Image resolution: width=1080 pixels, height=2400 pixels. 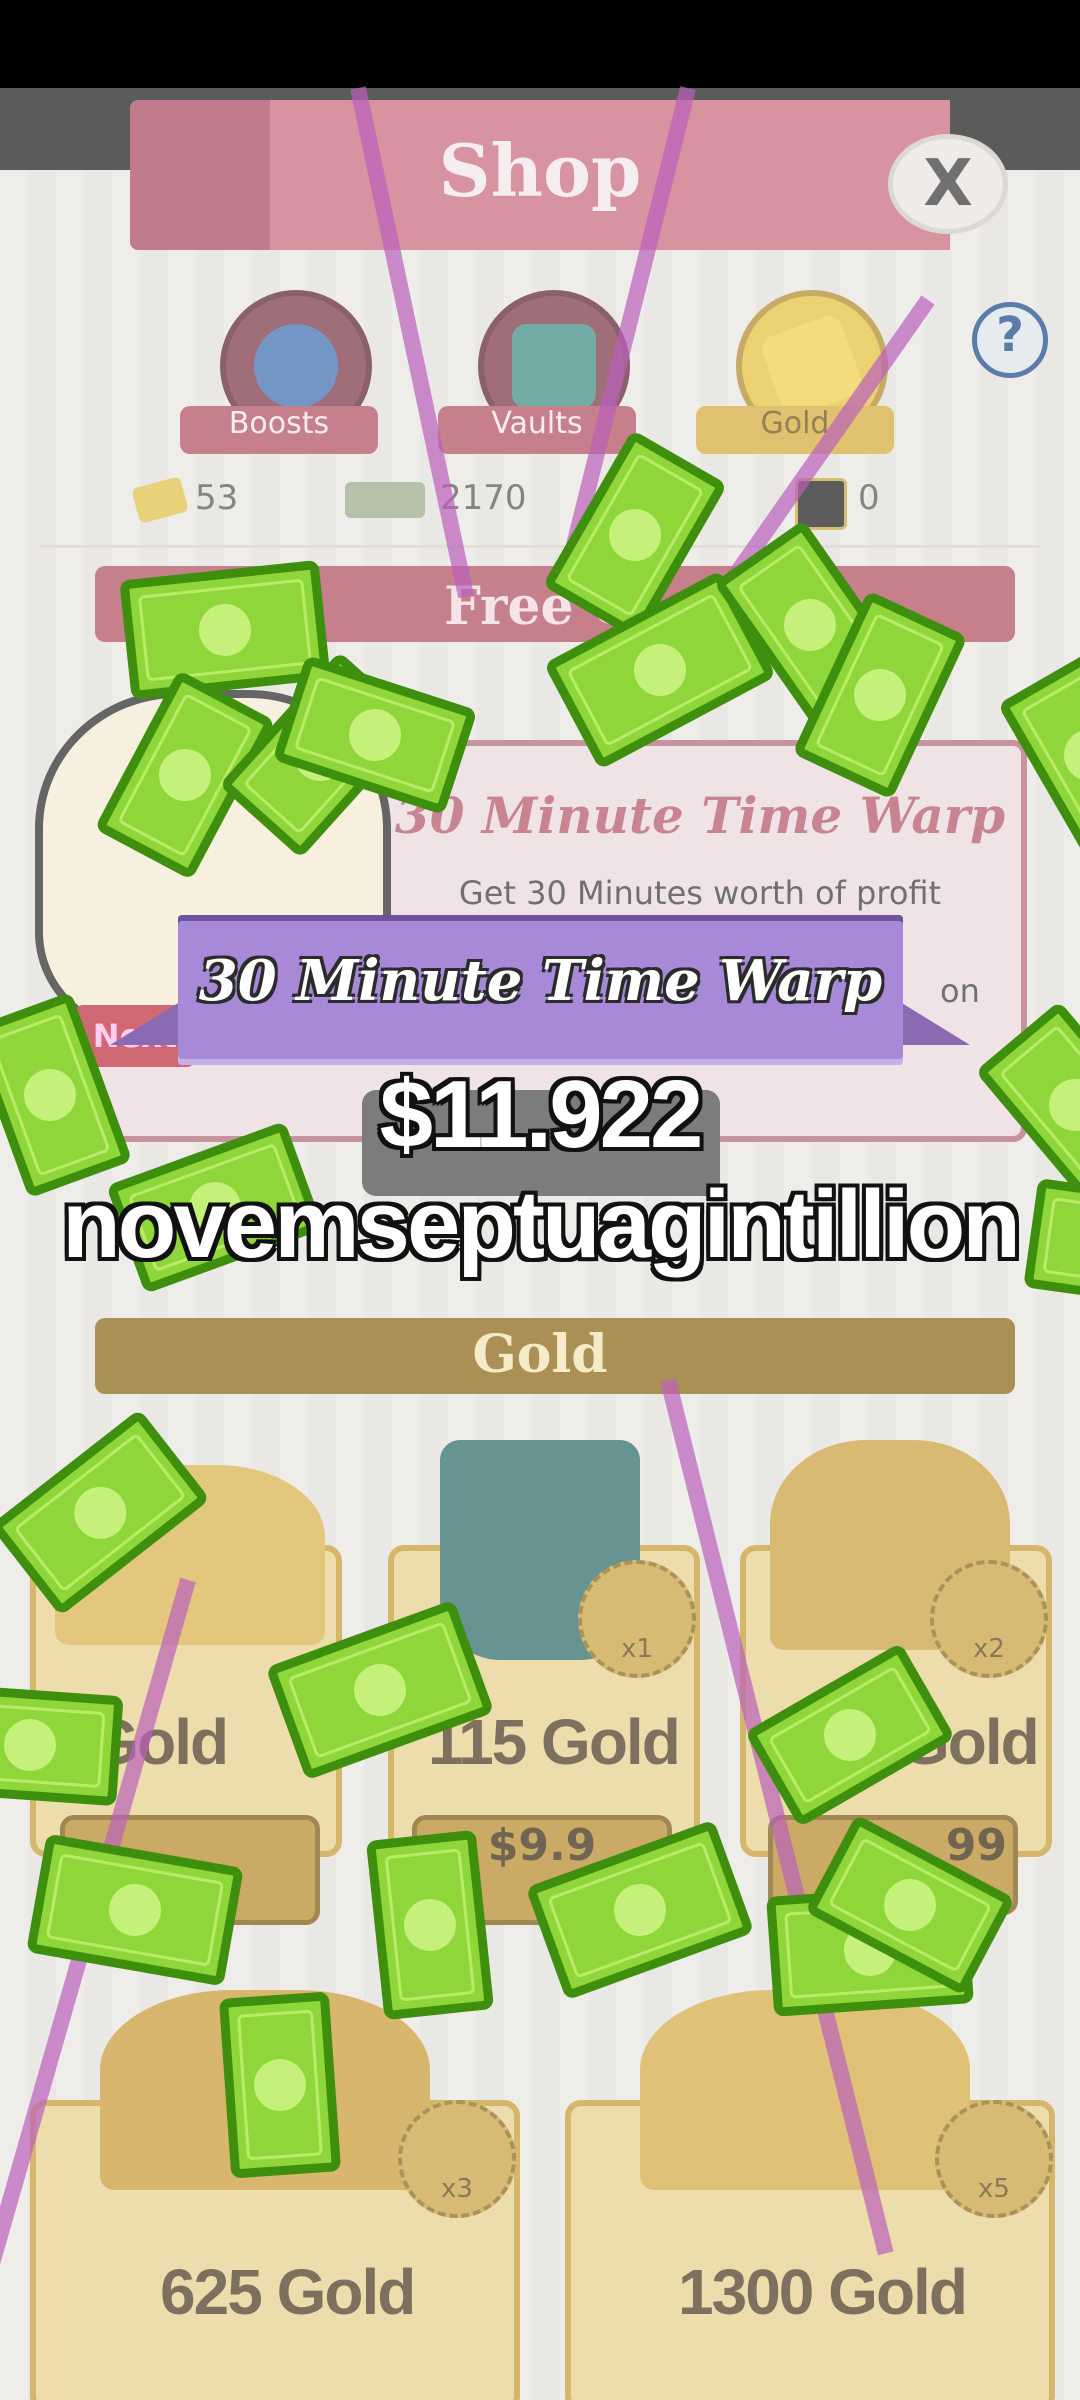 I want to click on reward-amount-value: $11.922, so click(x=541, y=1114).